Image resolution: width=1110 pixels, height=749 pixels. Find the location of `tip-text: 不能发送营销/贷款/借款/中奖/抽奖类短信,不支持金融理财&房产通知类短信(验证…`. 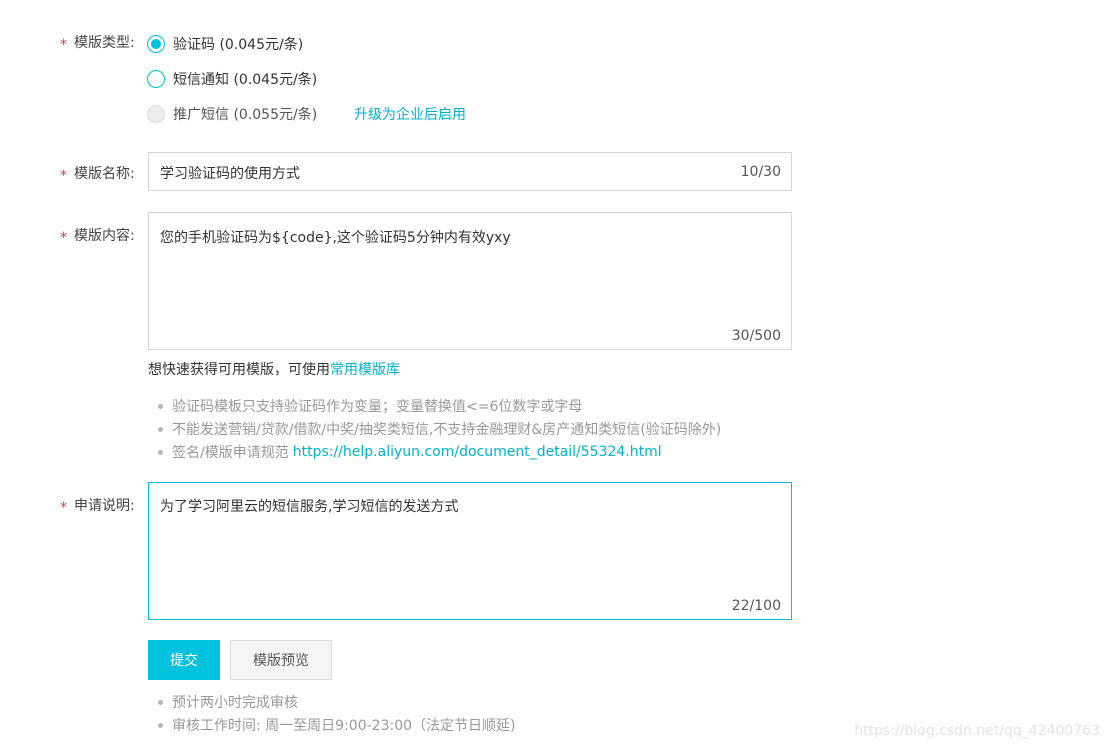

tip-text: 不能发送营销/贷款/借款/中奖/抽奖类短信,不支持金融理财&房产通知类短信(验证… is located at coordinates (447, 430).